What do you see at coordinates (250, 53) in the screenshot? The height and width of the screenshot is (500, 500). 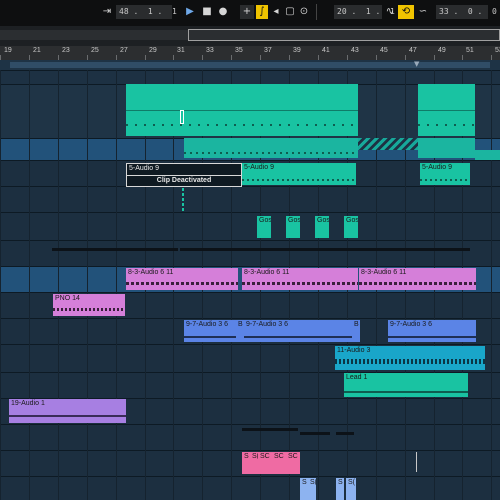 I see `beat-time-ruler: 19 21 23 25 27 29 31 33 35 37 39 41 43 45 47 49 51 53` at bounding box center [250, 53].